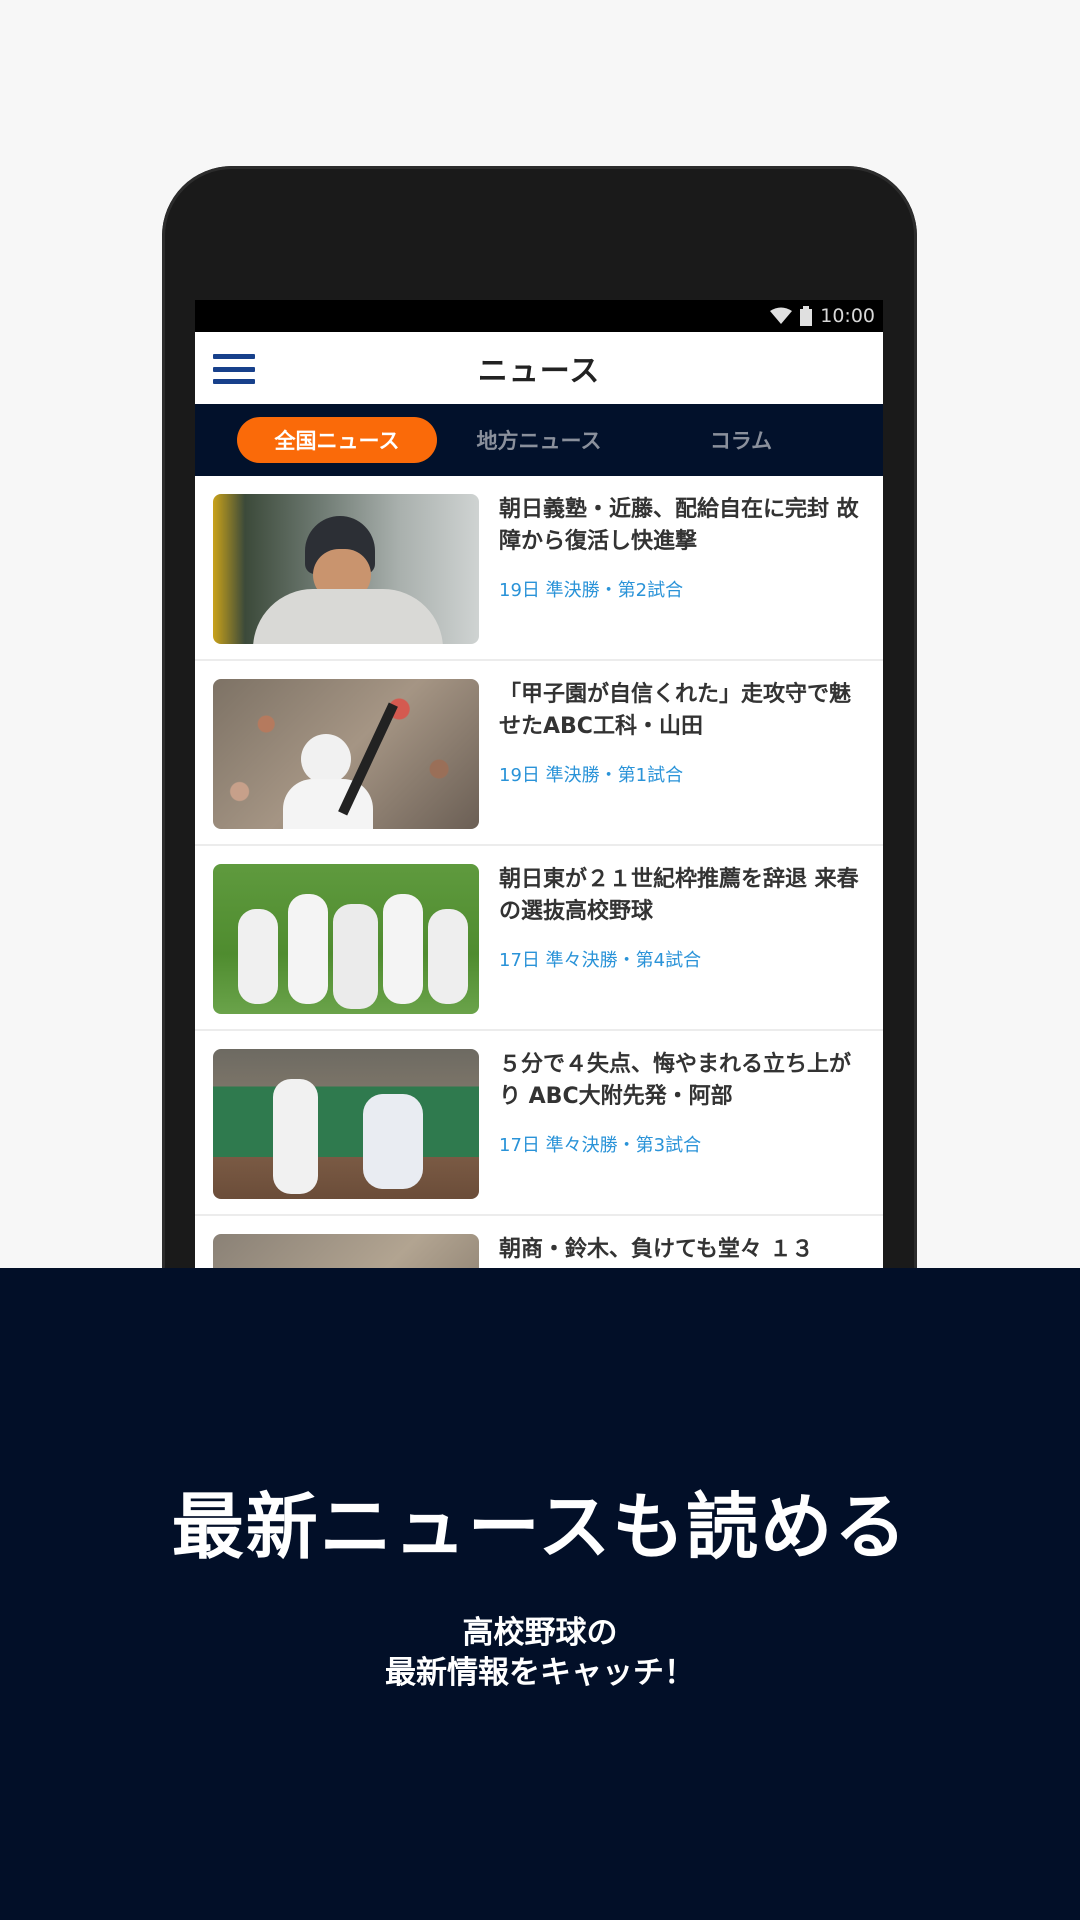 This screenshot has width=1080, height=1920. Describe the element at coordinates (847, 316) in the screenshot. I see `status-time: 10:00` at that location.